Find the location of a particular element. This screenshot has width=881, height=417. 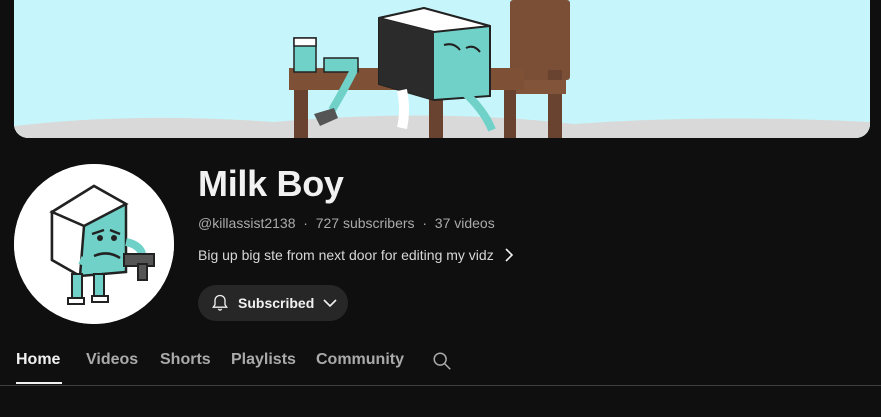

active-tab-indicator is located at coordinates (39, 383).